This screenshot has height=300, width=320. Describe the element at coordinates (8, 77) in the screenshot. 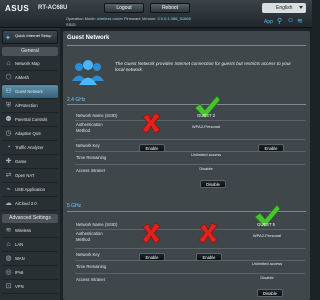

I see `aimesh-icon: ⬡` at that location.